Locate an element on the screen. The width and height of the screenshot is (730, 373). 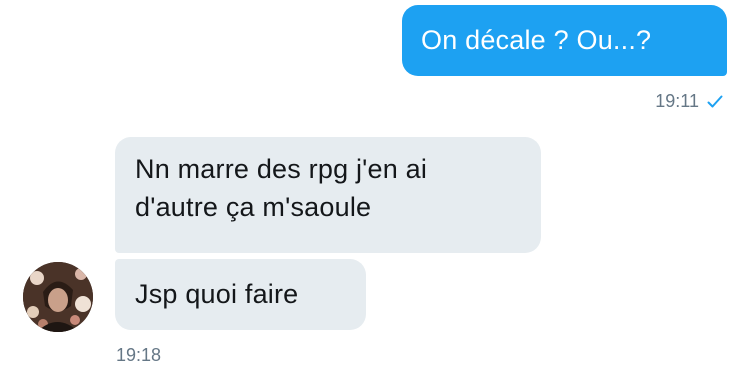
incoming-message-line: Jsp quoi faire is located at coordinates (217, 294).